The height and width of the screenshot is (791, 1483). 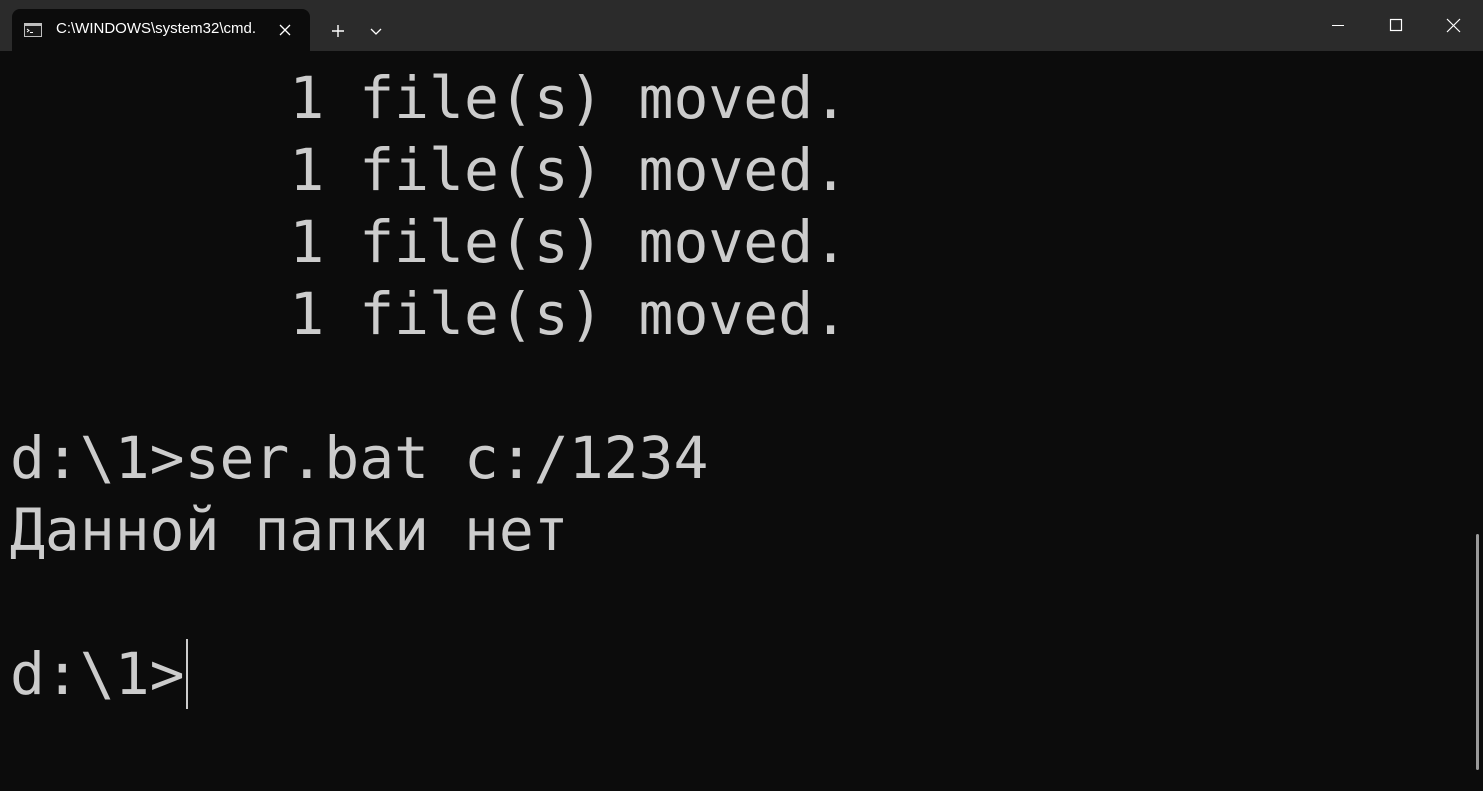 What do you see at coordinates (156, 28) in the screenshot?
I see `tab-title: C:\WINDOWS\system32\cmd.` at bounding box center [156, 28].